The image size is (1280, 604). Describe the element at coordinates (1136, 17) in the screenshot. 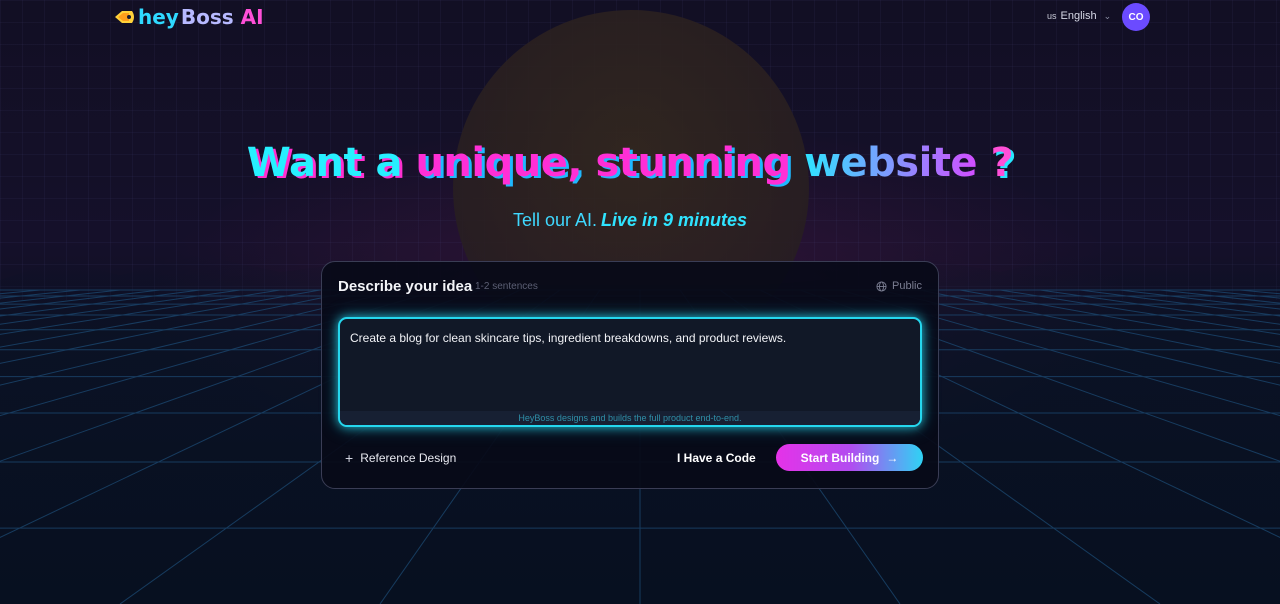

I see `avatar: CO` at that location.